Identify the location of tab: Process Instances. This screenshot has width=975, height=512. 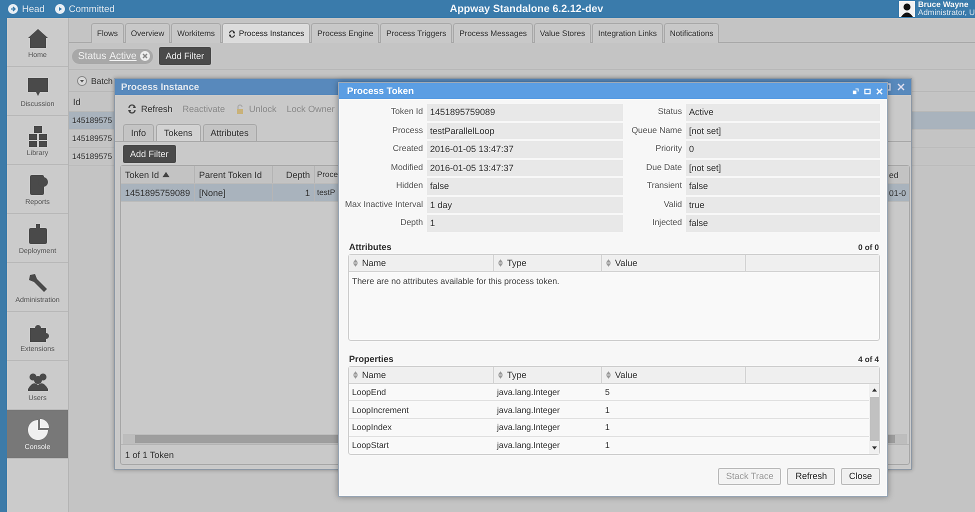
(266, 33).